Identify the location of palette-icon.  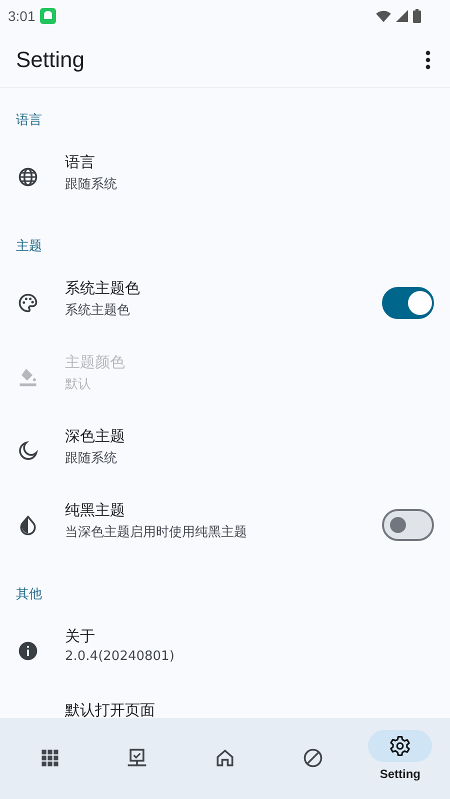
(28, 303).